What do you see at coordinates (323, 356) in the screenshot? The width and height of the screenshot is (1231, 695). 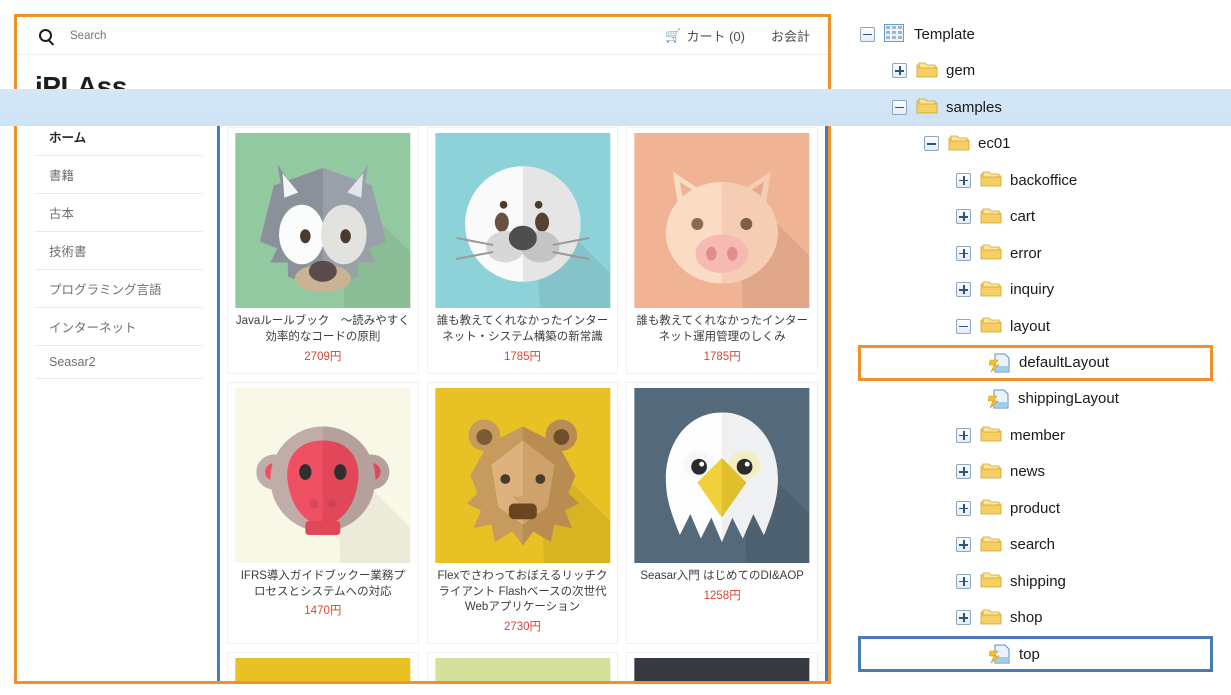 I see `product-price: 2709円` at bounding box center [323, 356].